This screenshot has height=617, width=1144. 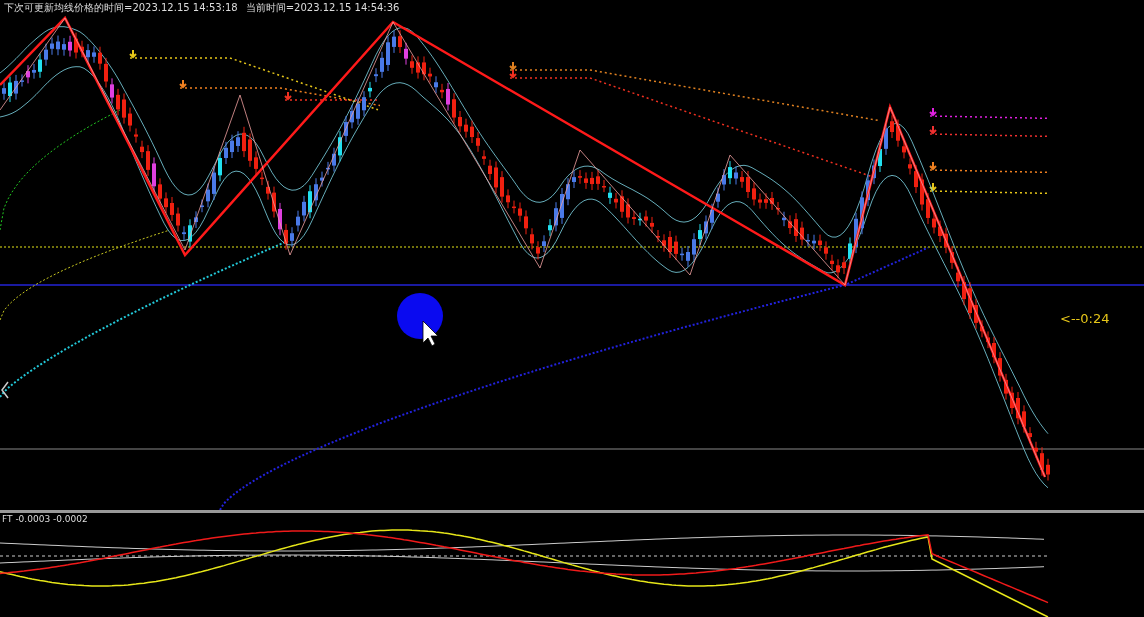 I want to click on indicator-label: FT -0.0003 -0.0002, so click(x=45, y=519).